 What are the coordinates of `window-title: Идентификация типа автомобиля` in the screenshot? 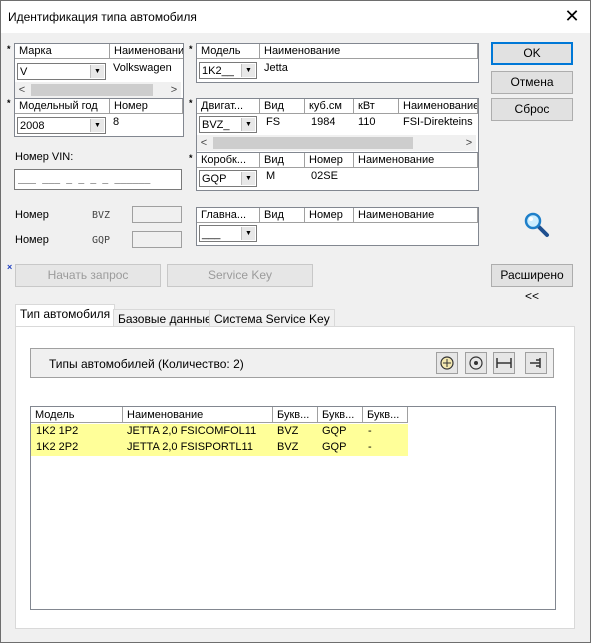 It's located at (102, 17).